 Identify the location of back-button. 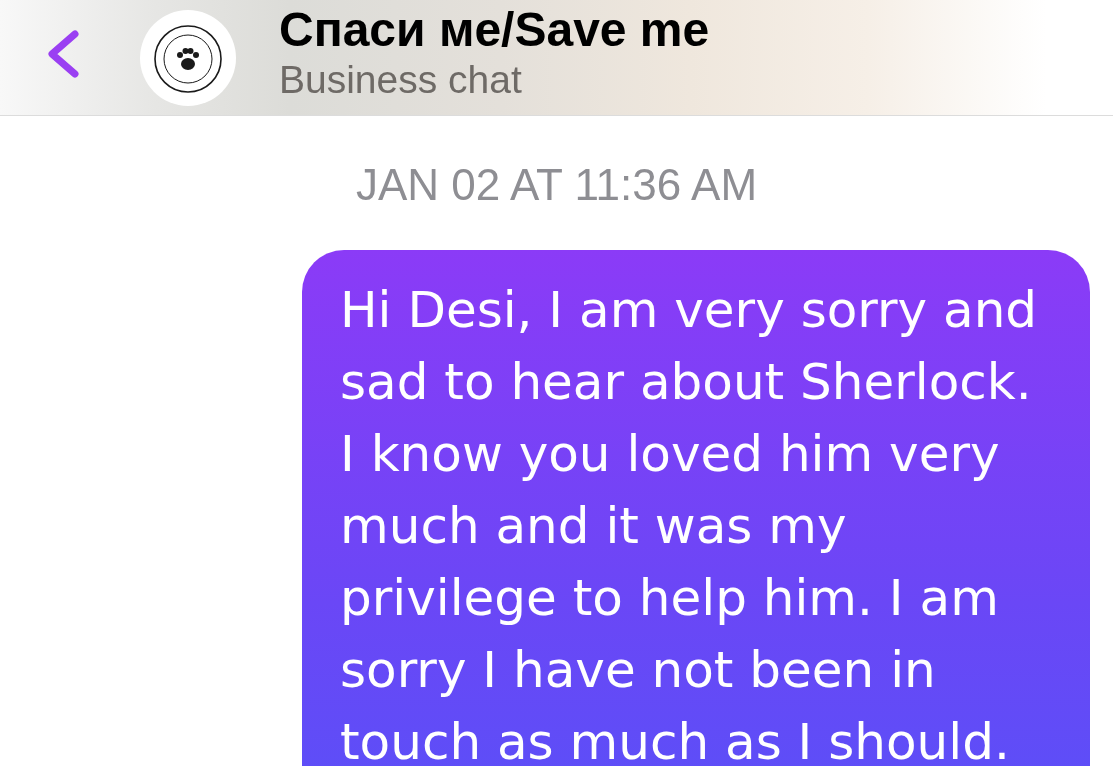
(63, 53).